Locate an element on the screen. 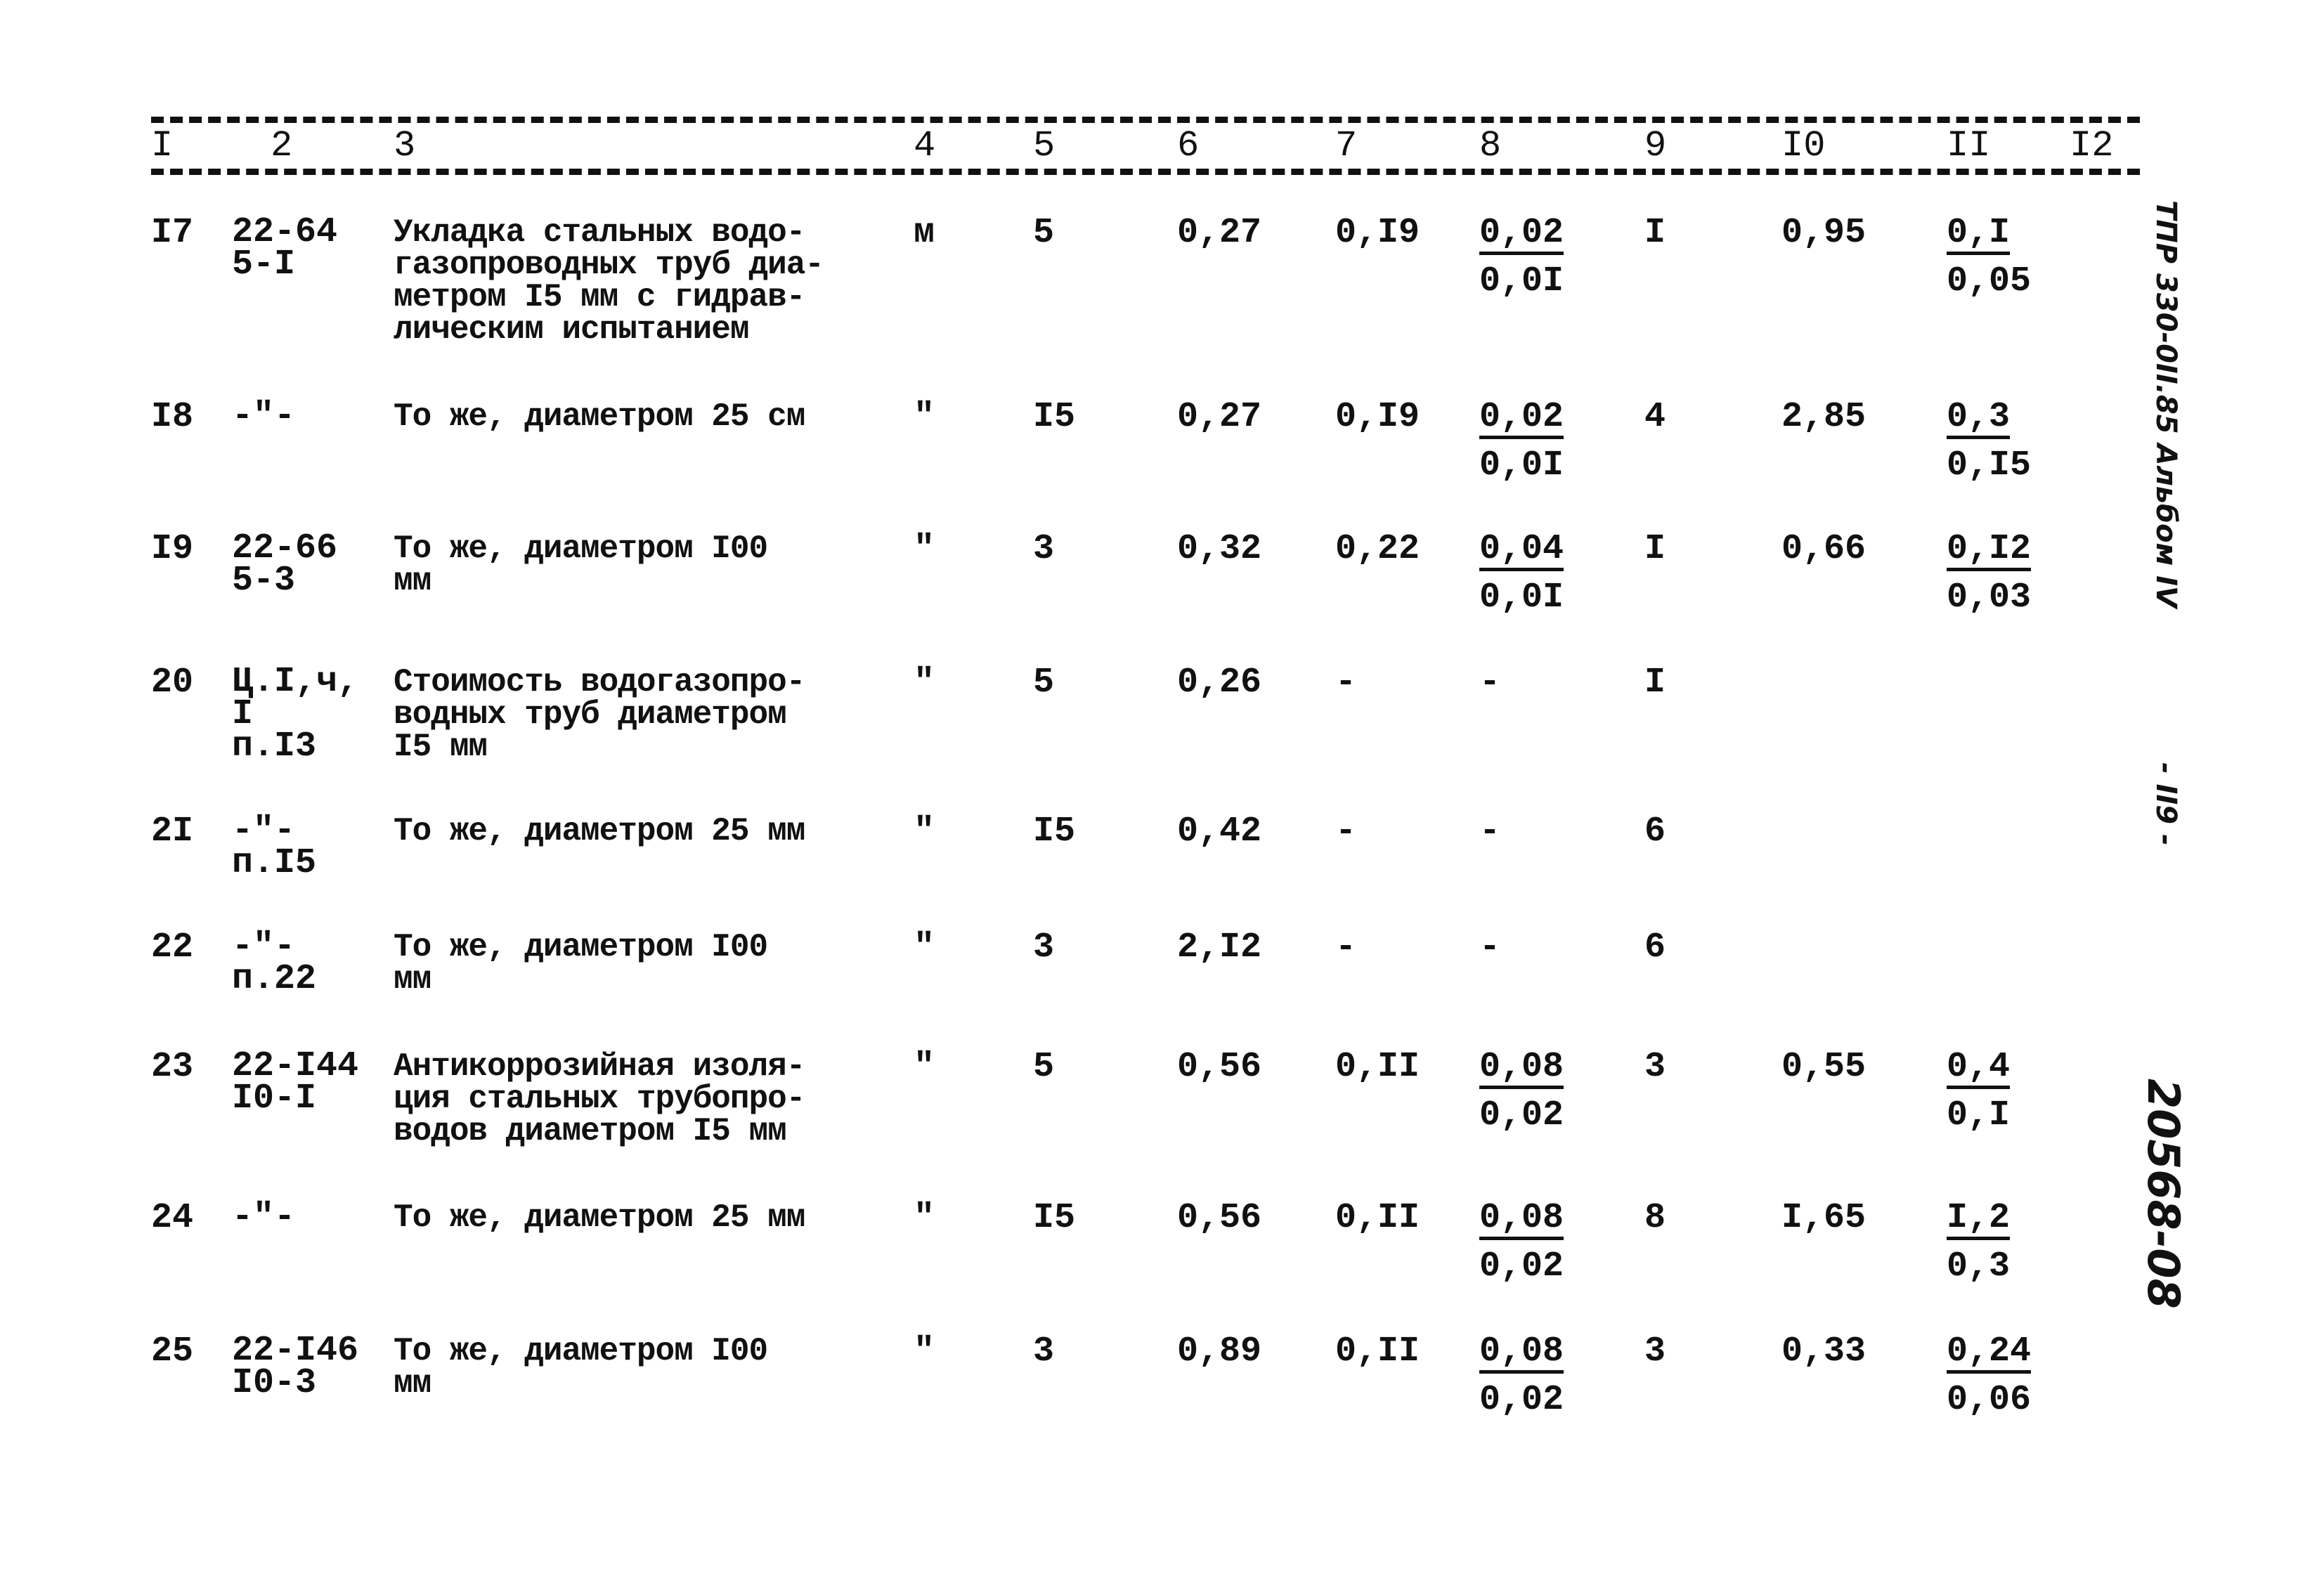  col-11-value-denominator: 0,I5 is located at coordinates (1990, 466).